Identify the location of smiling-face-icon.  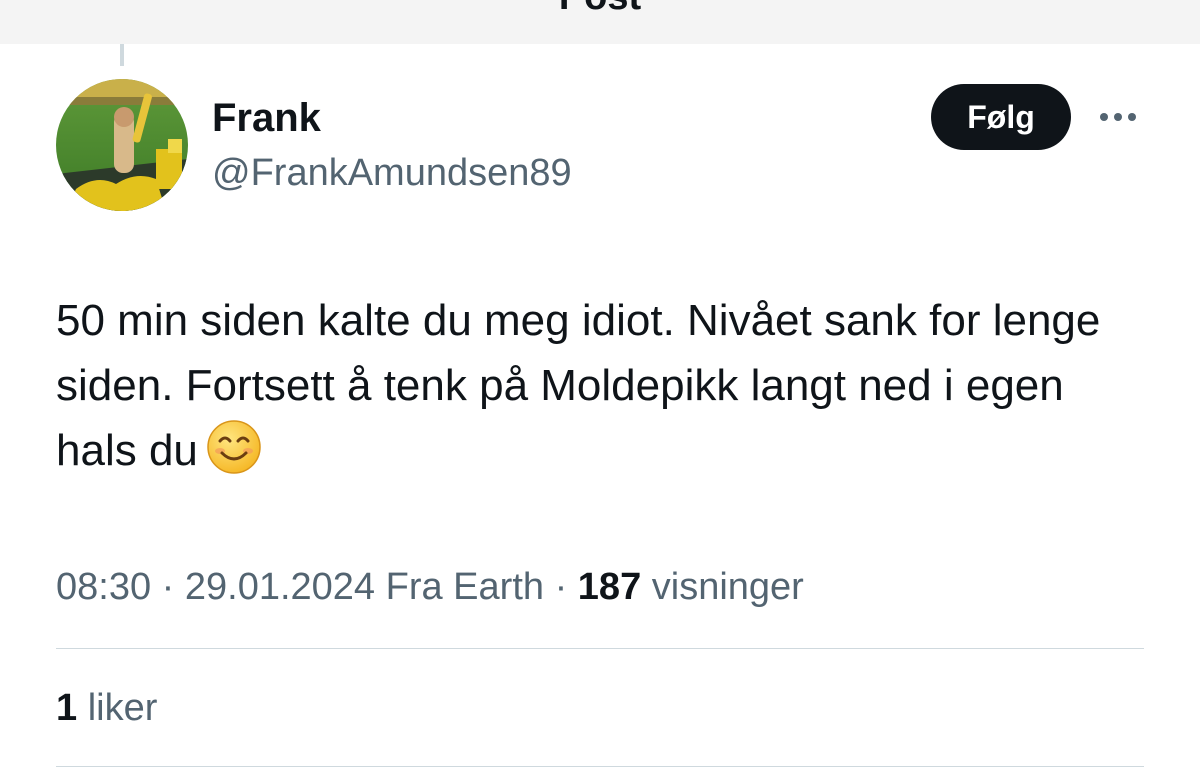
(234, 447).